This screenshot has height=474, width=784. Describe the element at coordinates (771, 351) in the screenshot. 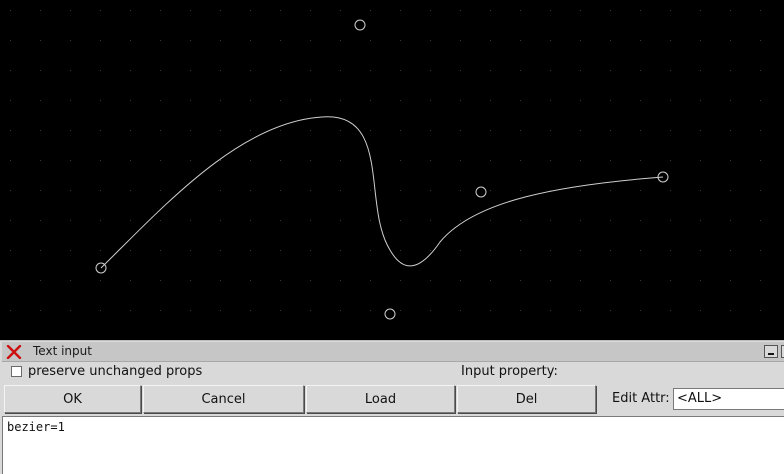

I see `minimize-button` at that location.